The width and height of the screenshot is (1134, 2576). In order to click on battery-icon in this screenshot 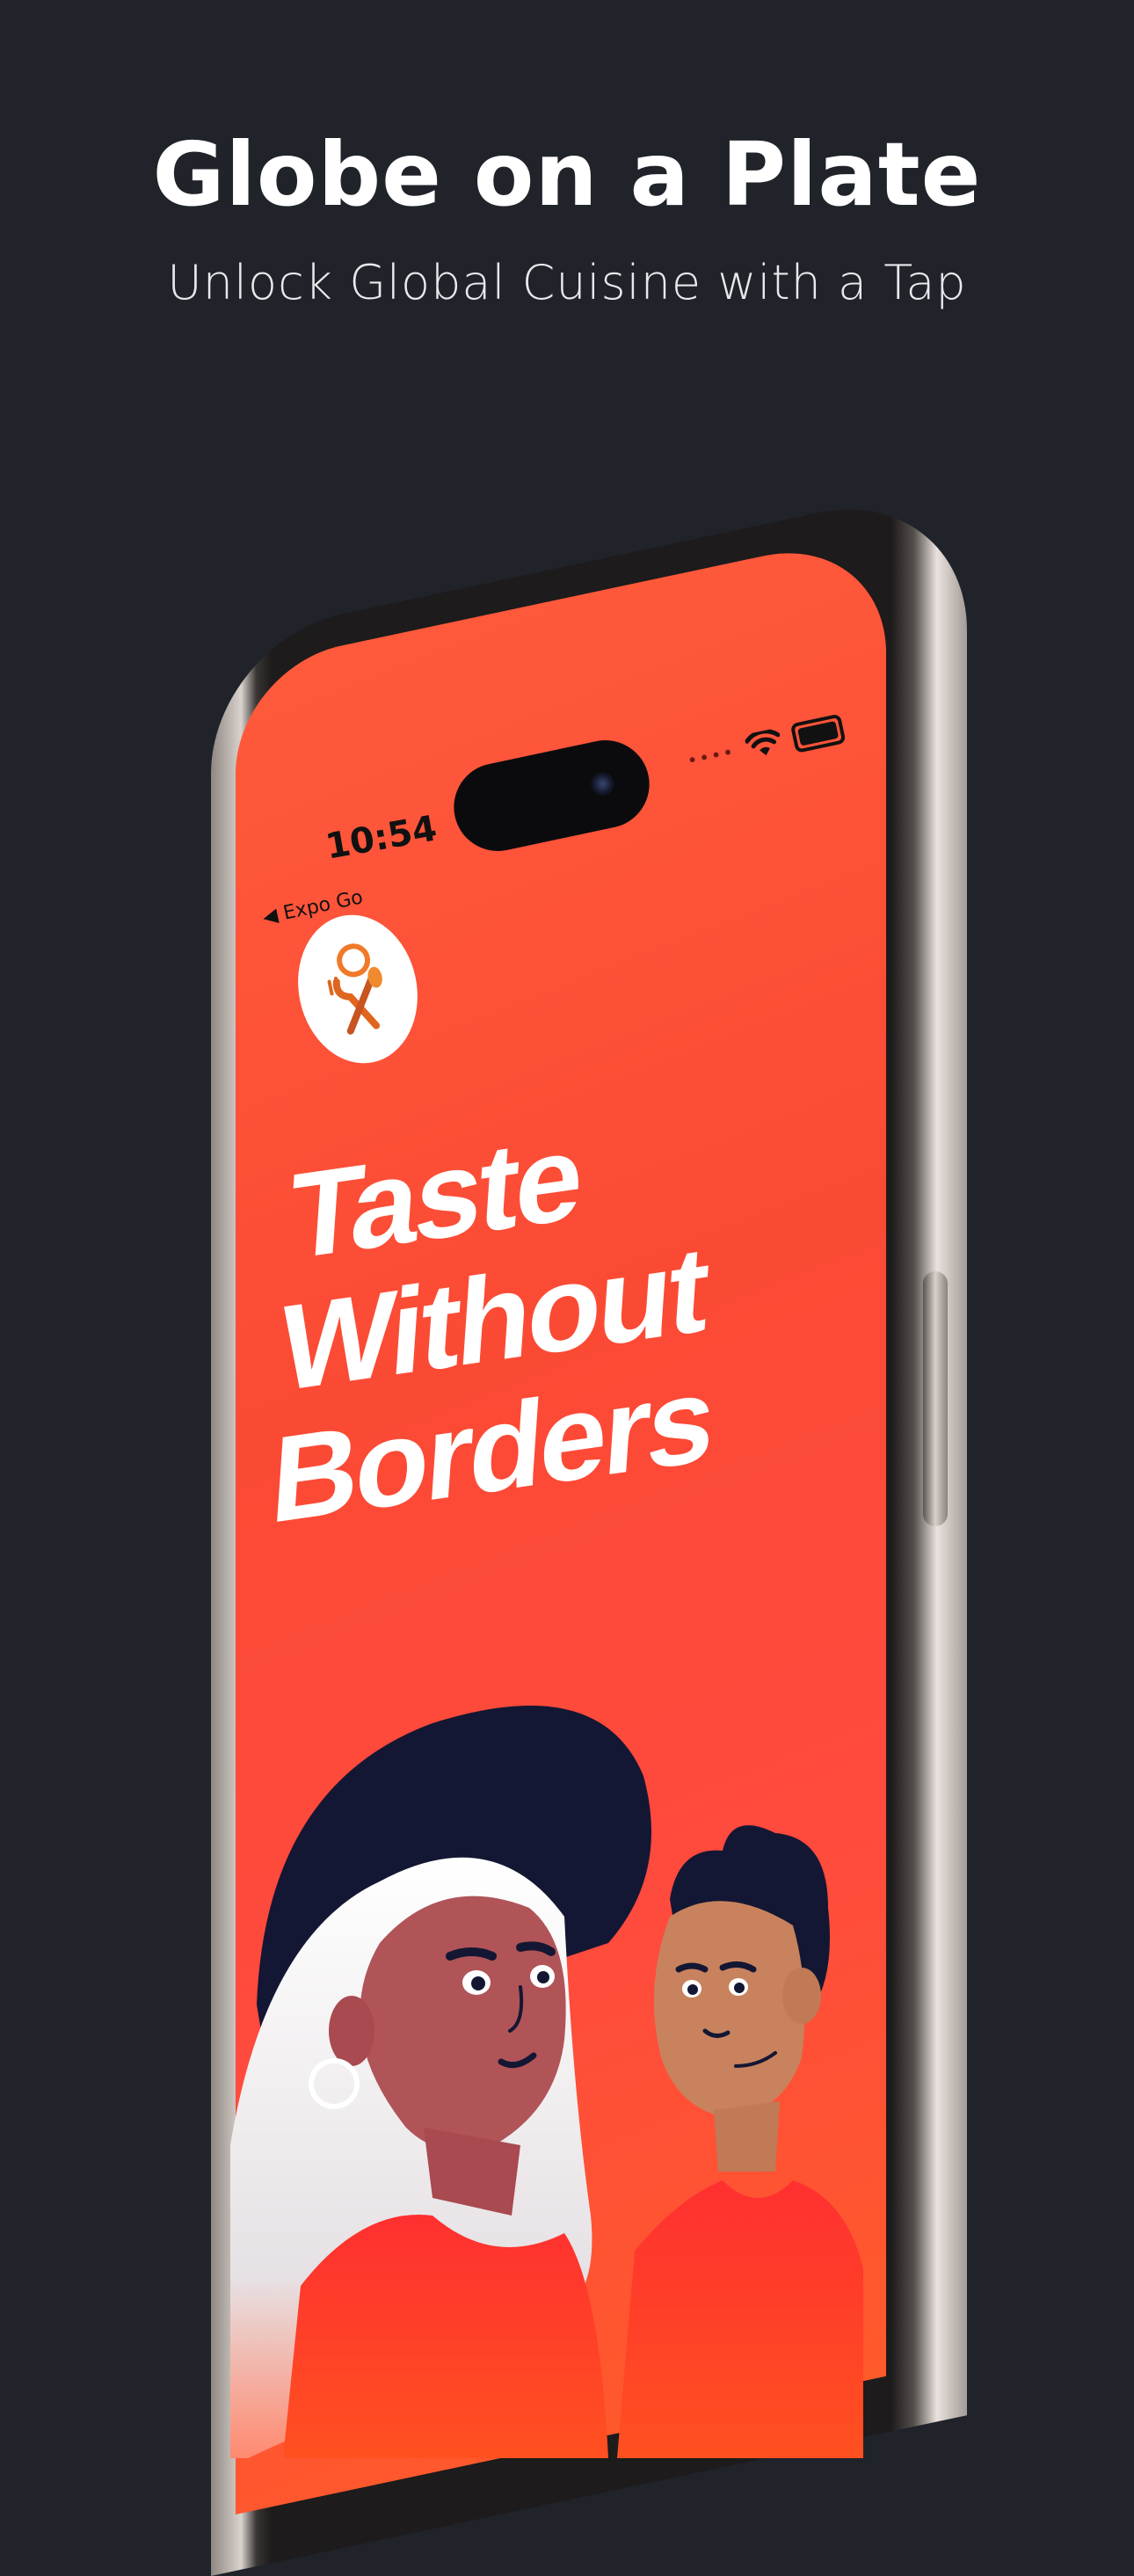, I will do `click(818, 733)`.